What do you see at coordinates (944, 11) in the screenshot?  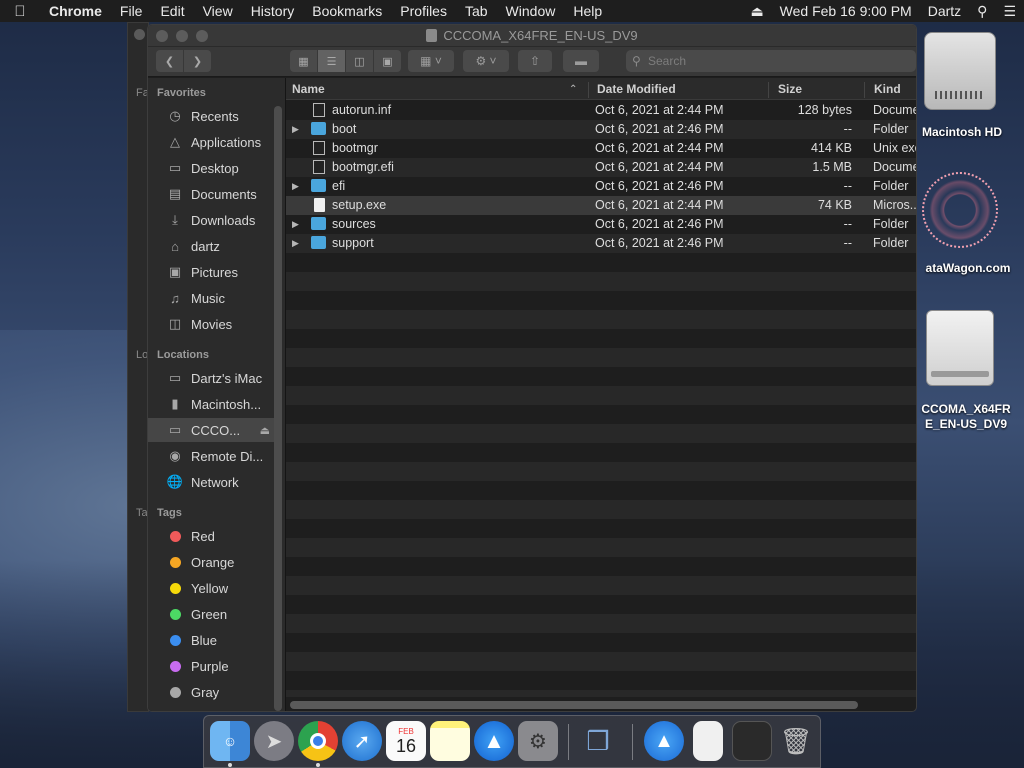 I see `menu-user: Dartz` at bounding box center [944, 11].